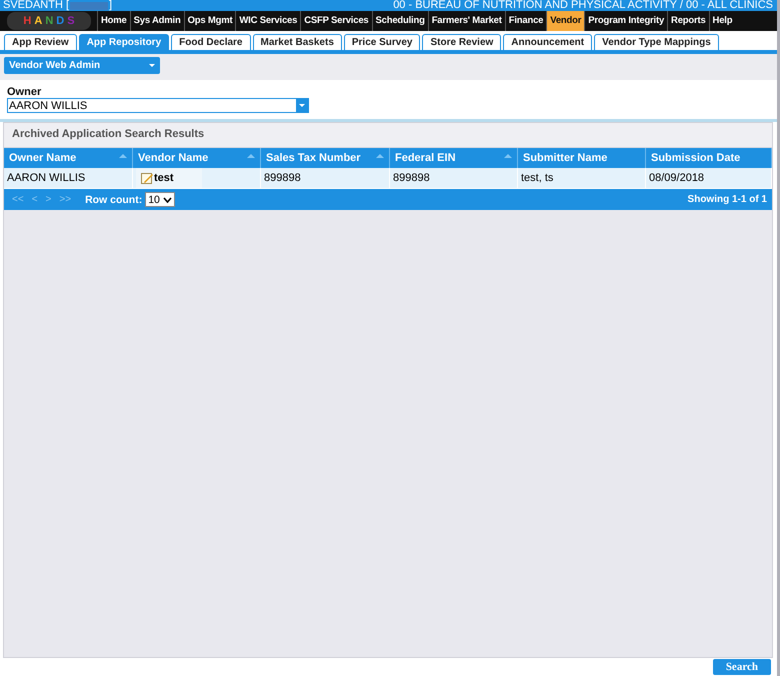 The height and width of the screenshot is (676, 780). What do you see at coordinates (583, 5) in the screenshot?
I see `location-text: 00 - BUREAU OF NUTRITION AND PHYSICAL ACTIVITY / 00 - ALL CLINICS` at bounding box center [583, 5].